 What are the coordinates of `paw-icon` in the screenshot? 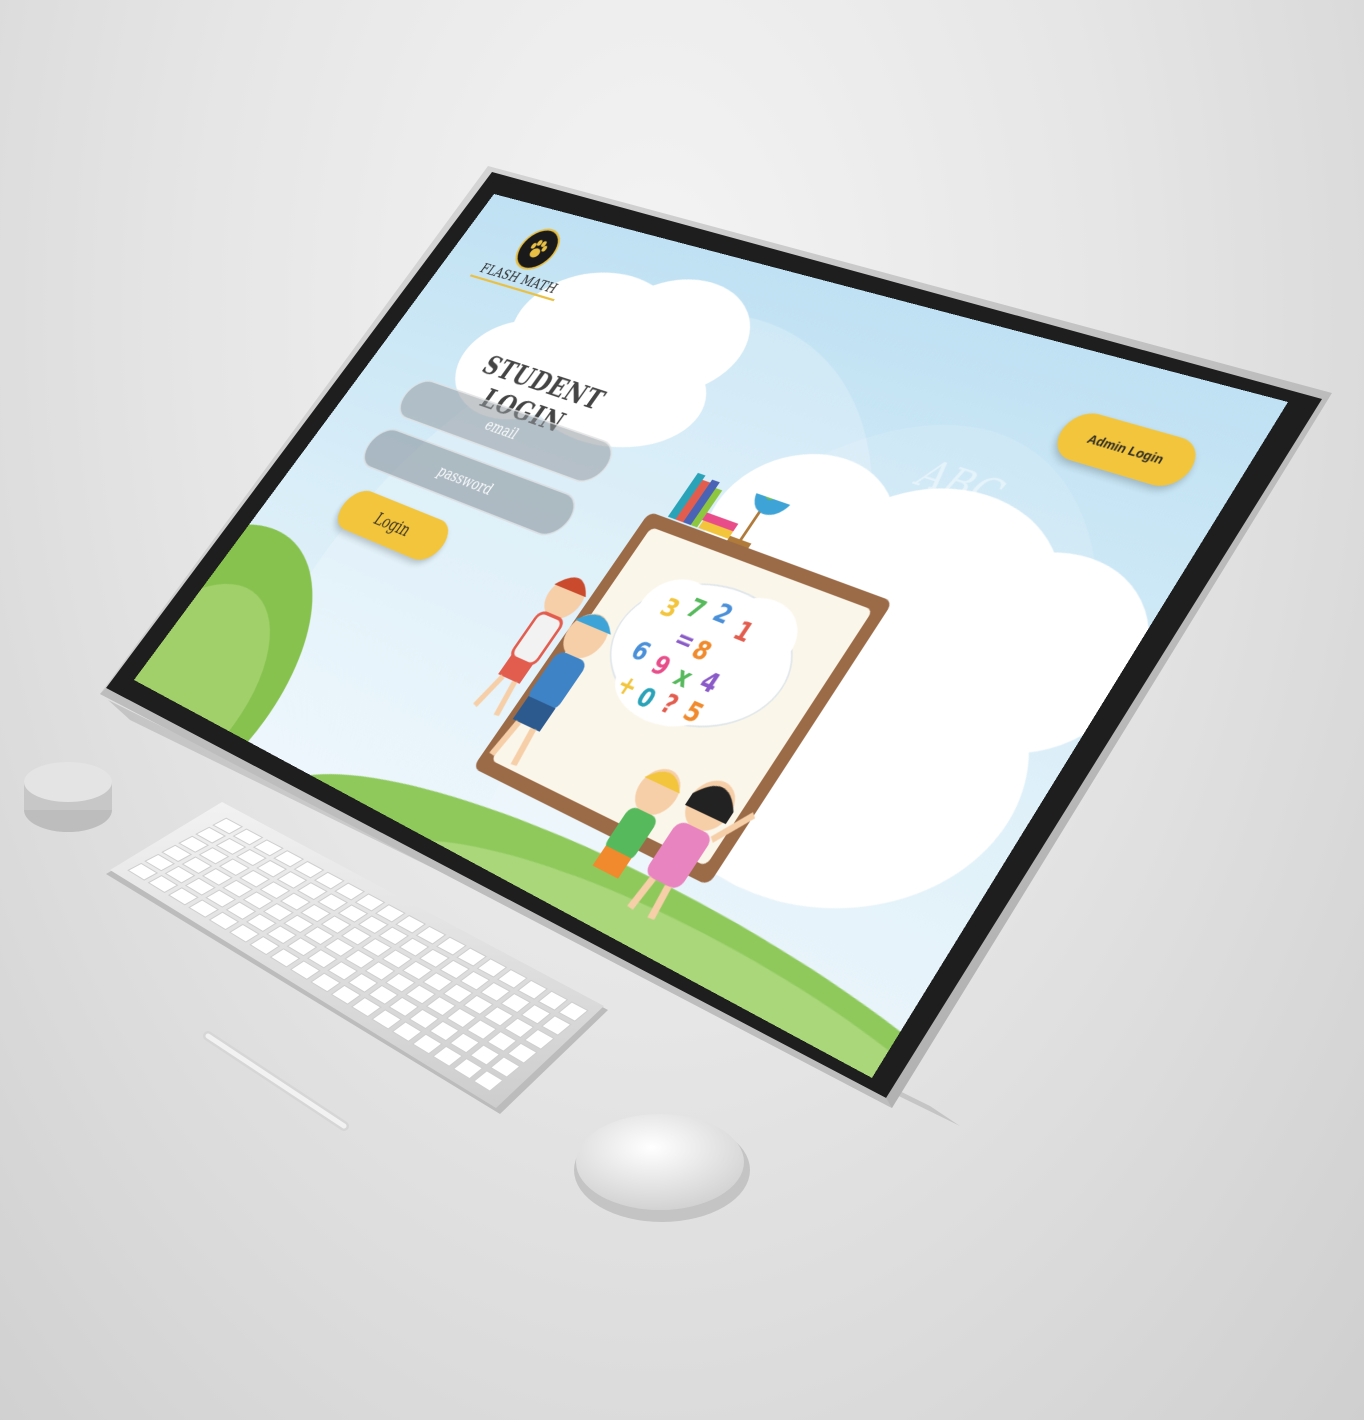 It's located at (538, 249).